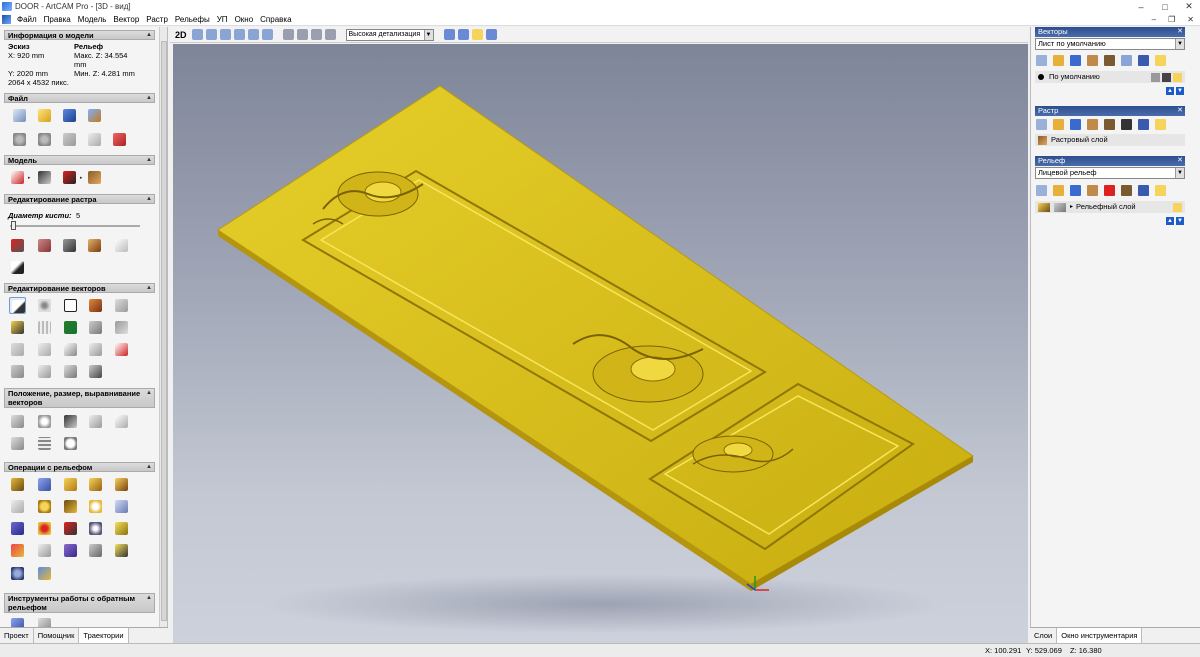 Image resolution: width=1200 pixels, height=657 pixels. I want to click on lock-icon, so click(1155, 77).